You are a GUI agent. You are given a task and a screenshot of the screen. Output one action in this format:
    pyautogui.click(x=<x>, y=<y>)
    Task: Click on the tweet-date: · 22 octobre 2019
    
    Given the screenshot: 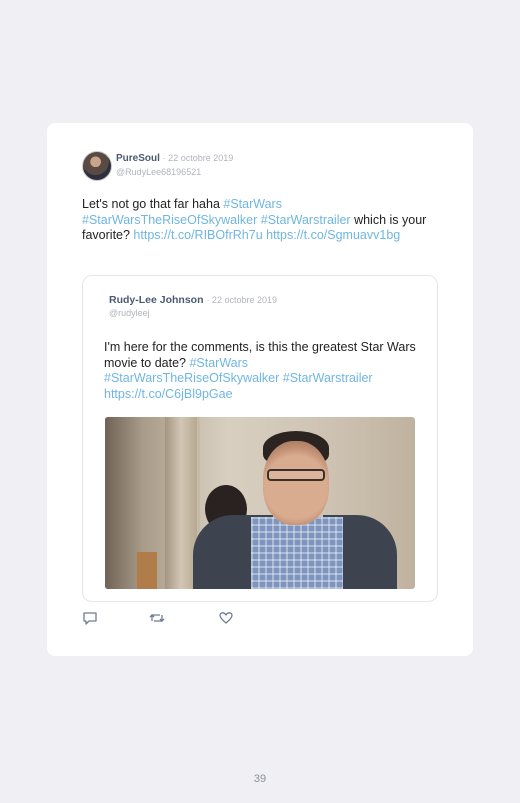 What is the action you would take?
    pyautogui.click(x=198, y=158)
    